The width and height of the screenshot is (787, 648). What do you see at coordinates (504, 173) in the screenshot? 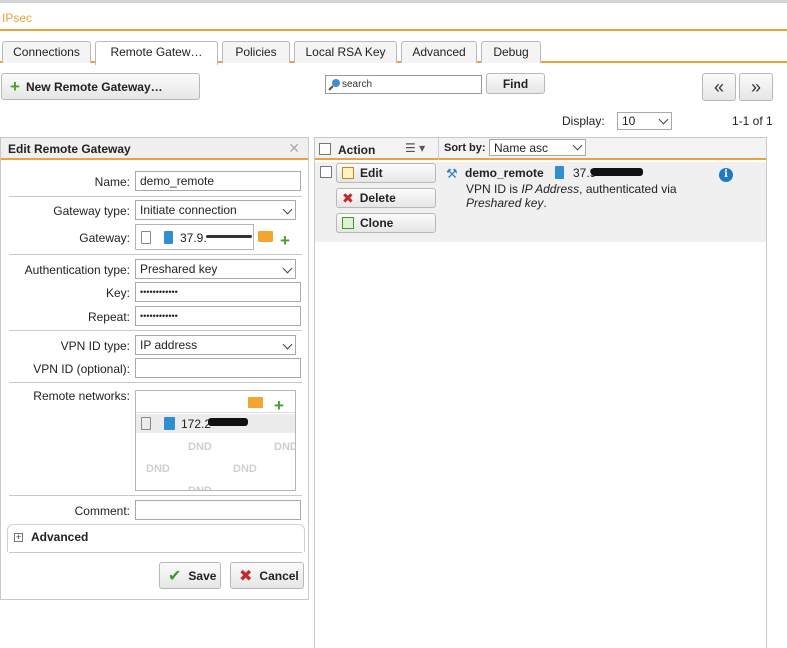
I see `gateway-name: demo_remote` at bounding box center [504, 173].